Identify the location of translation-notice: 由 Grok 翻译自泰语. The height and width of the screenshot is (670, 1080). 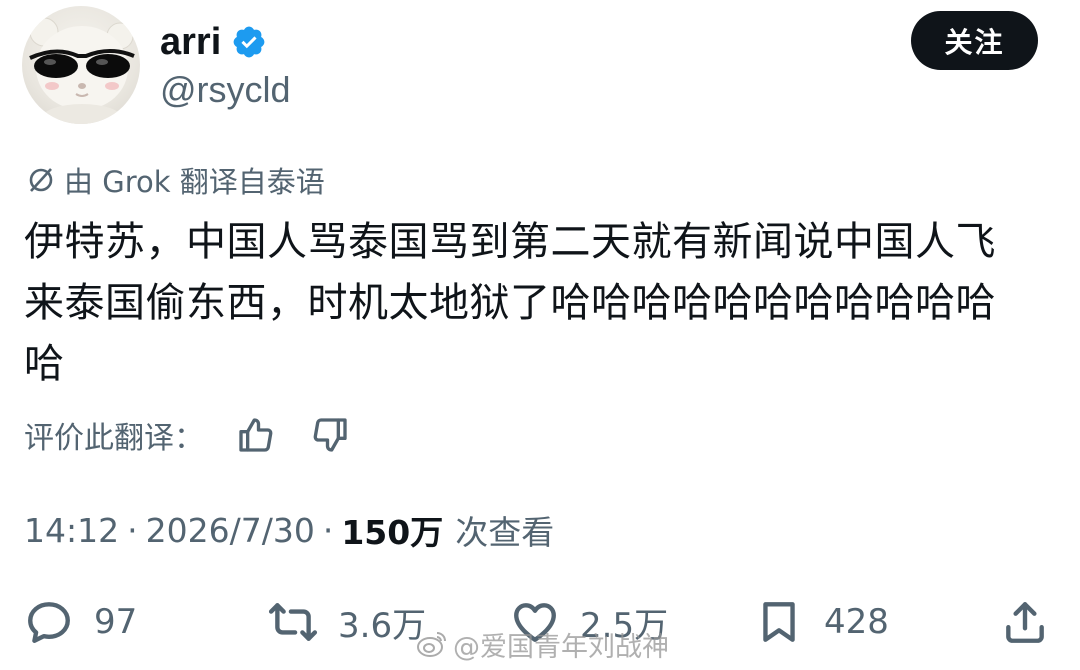
(175, 180).